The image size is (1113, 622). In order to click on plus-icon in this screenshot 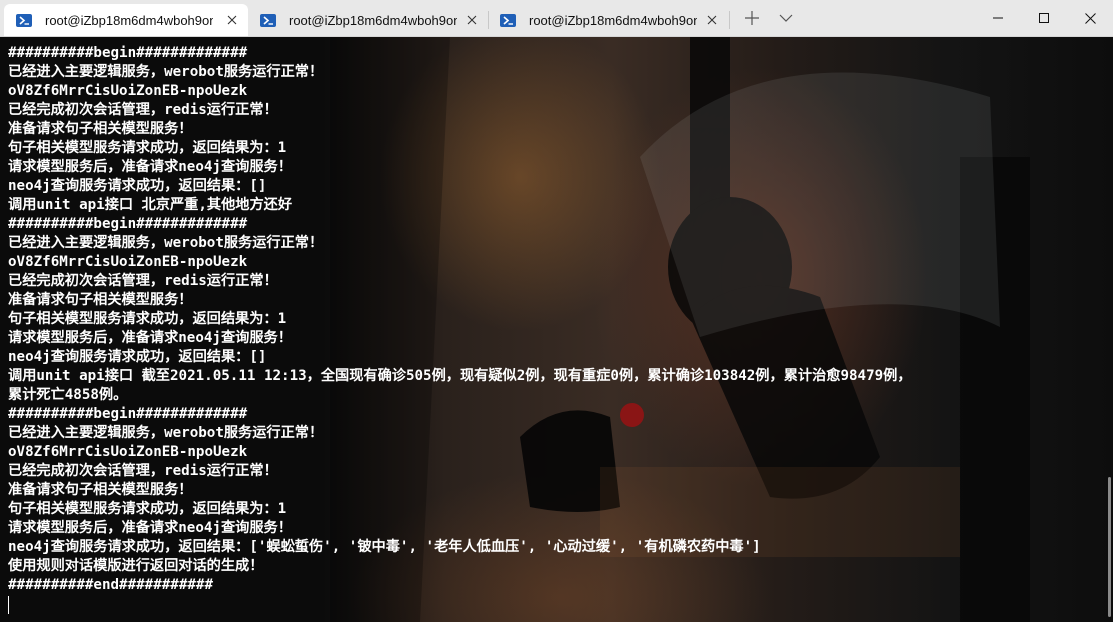, I will do `click(752, 18)`.